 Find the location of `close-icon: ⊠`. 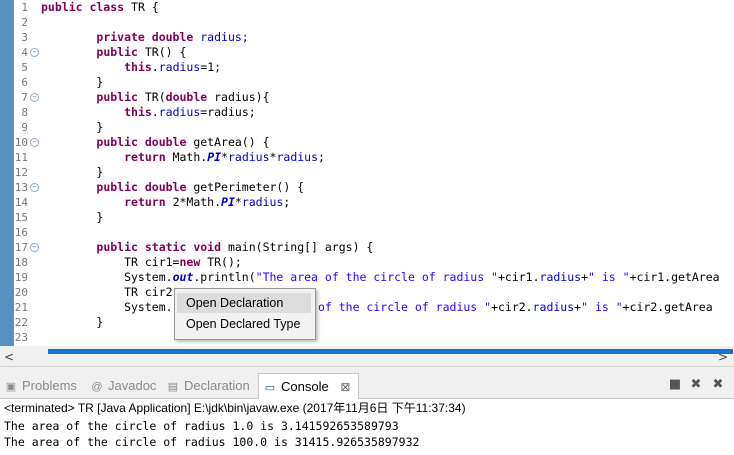

close-icon: ⊠ is located at coordinates (345, 387).